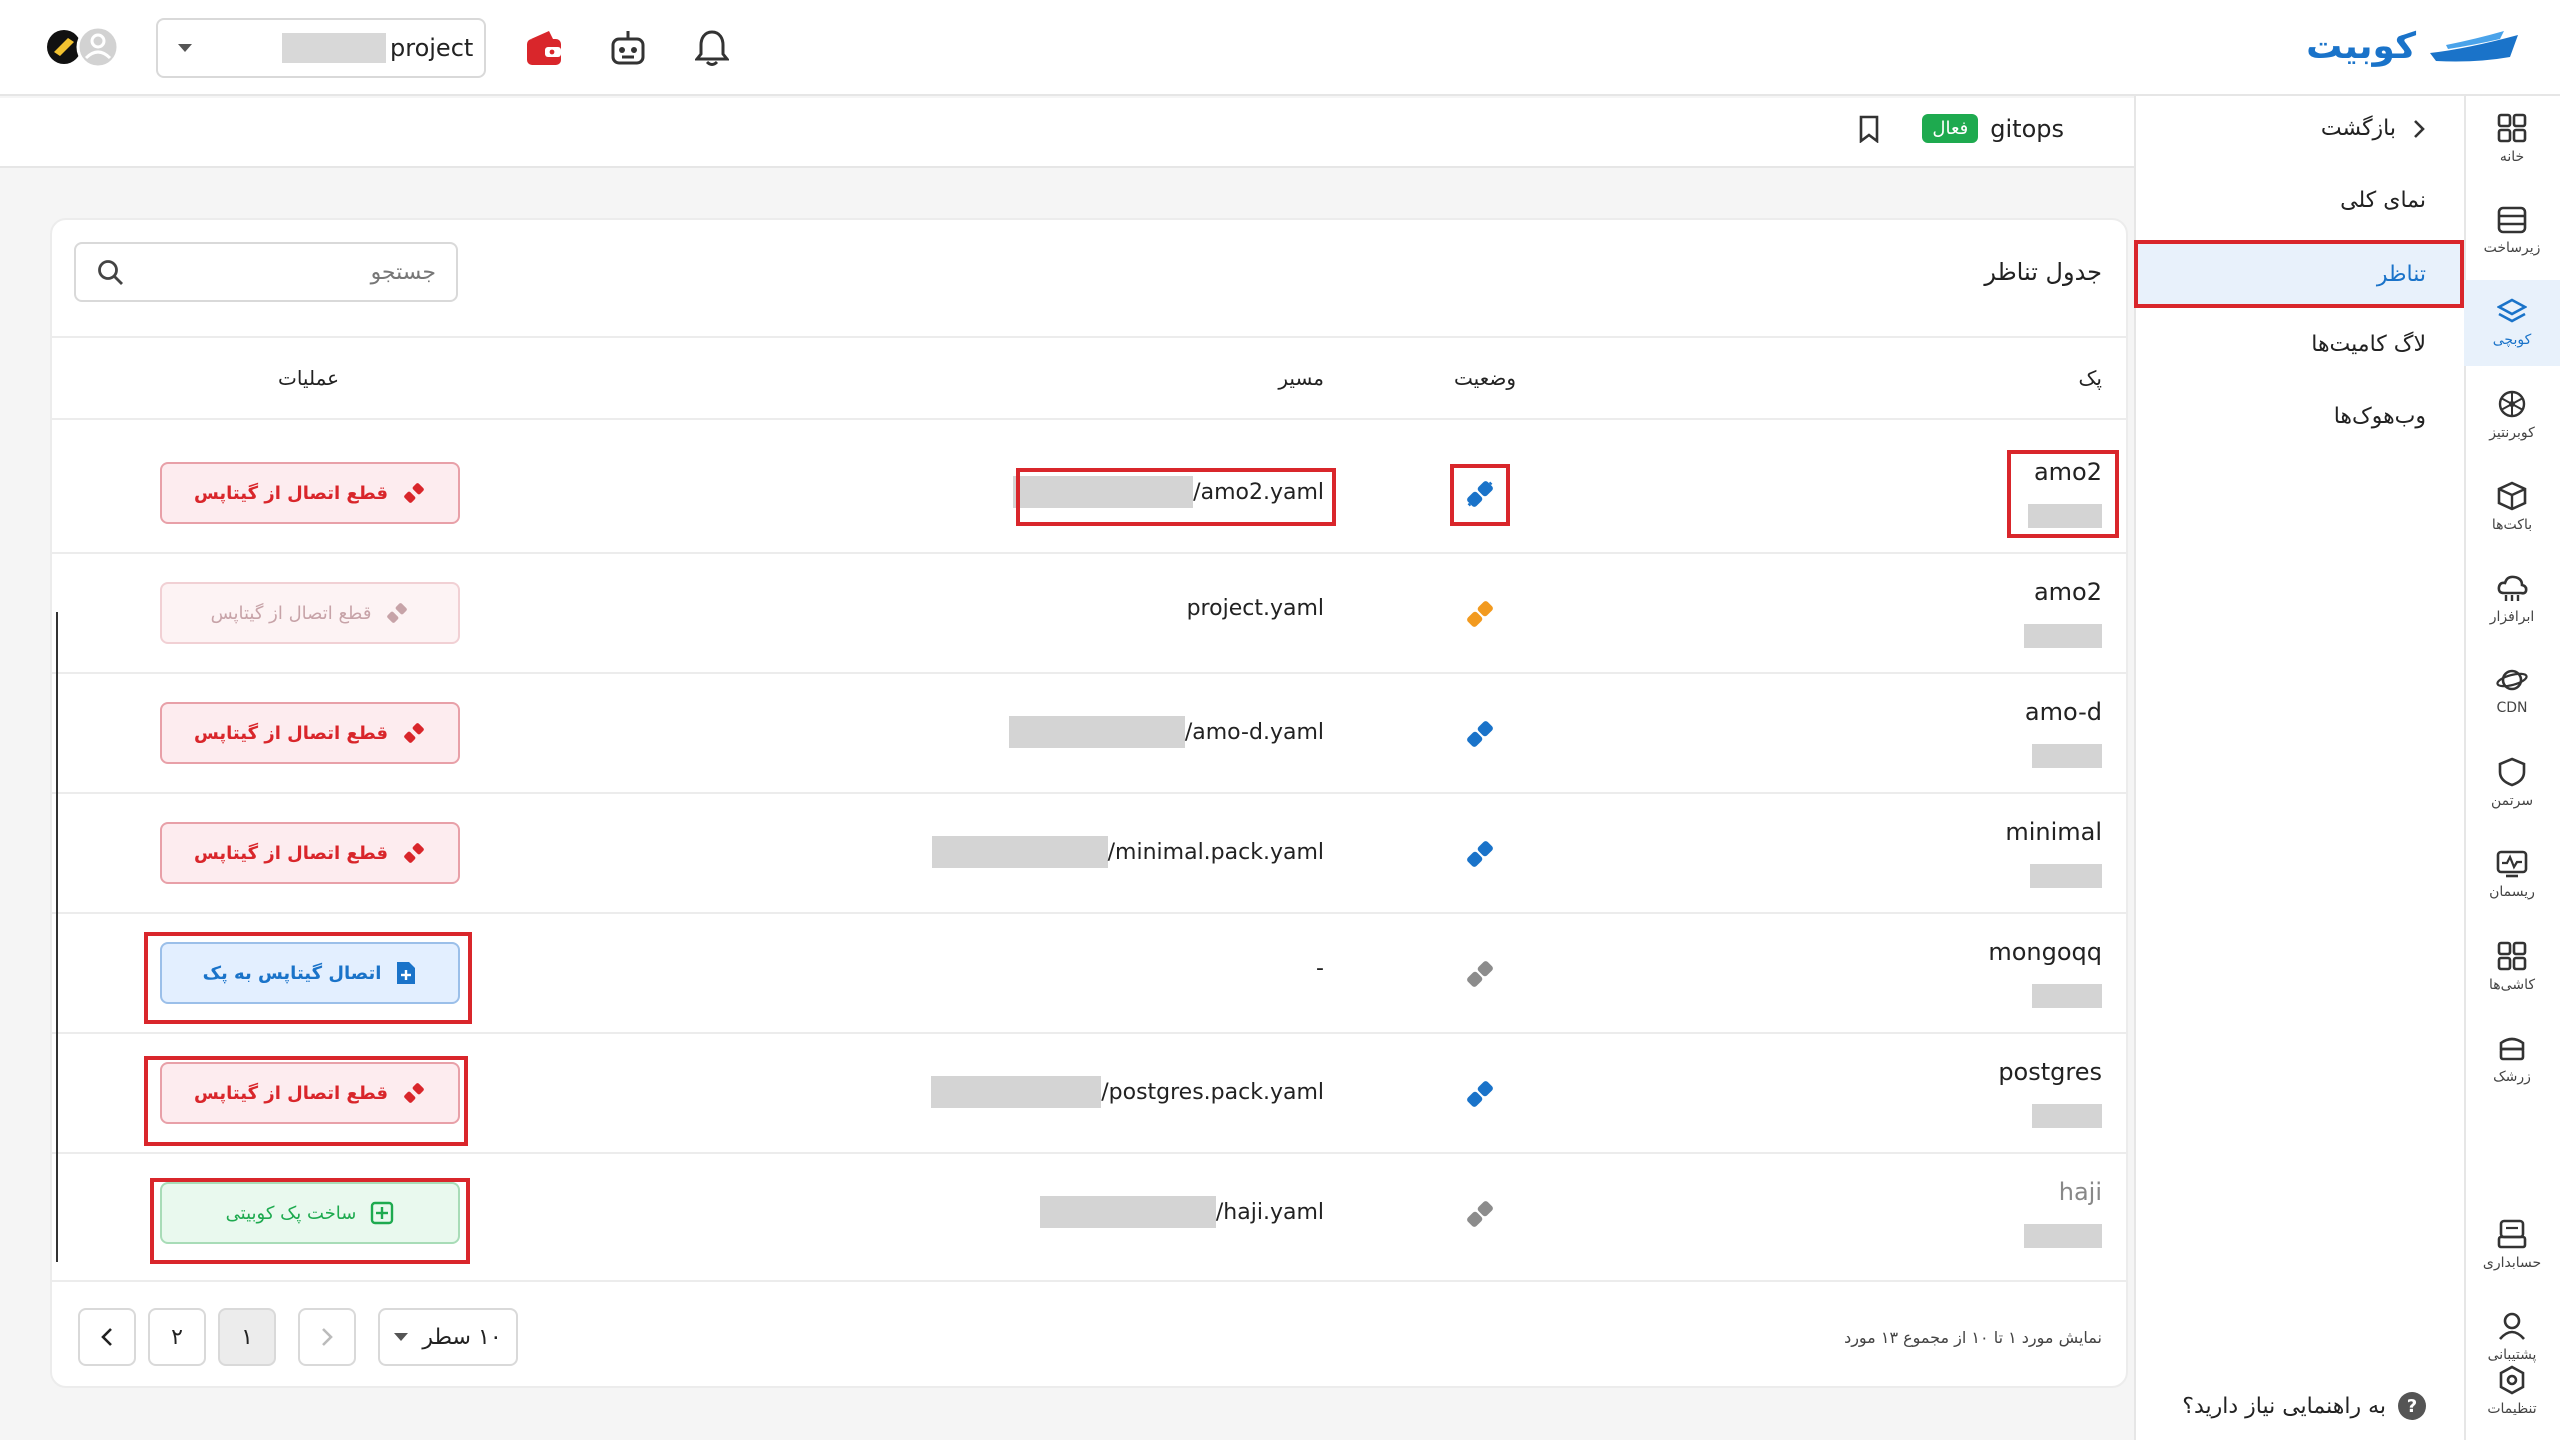 This screenshot has height=1440, width=2560. I want to click on rail-item-kubernetes: کوبرنتیز, so click(2512, 415).